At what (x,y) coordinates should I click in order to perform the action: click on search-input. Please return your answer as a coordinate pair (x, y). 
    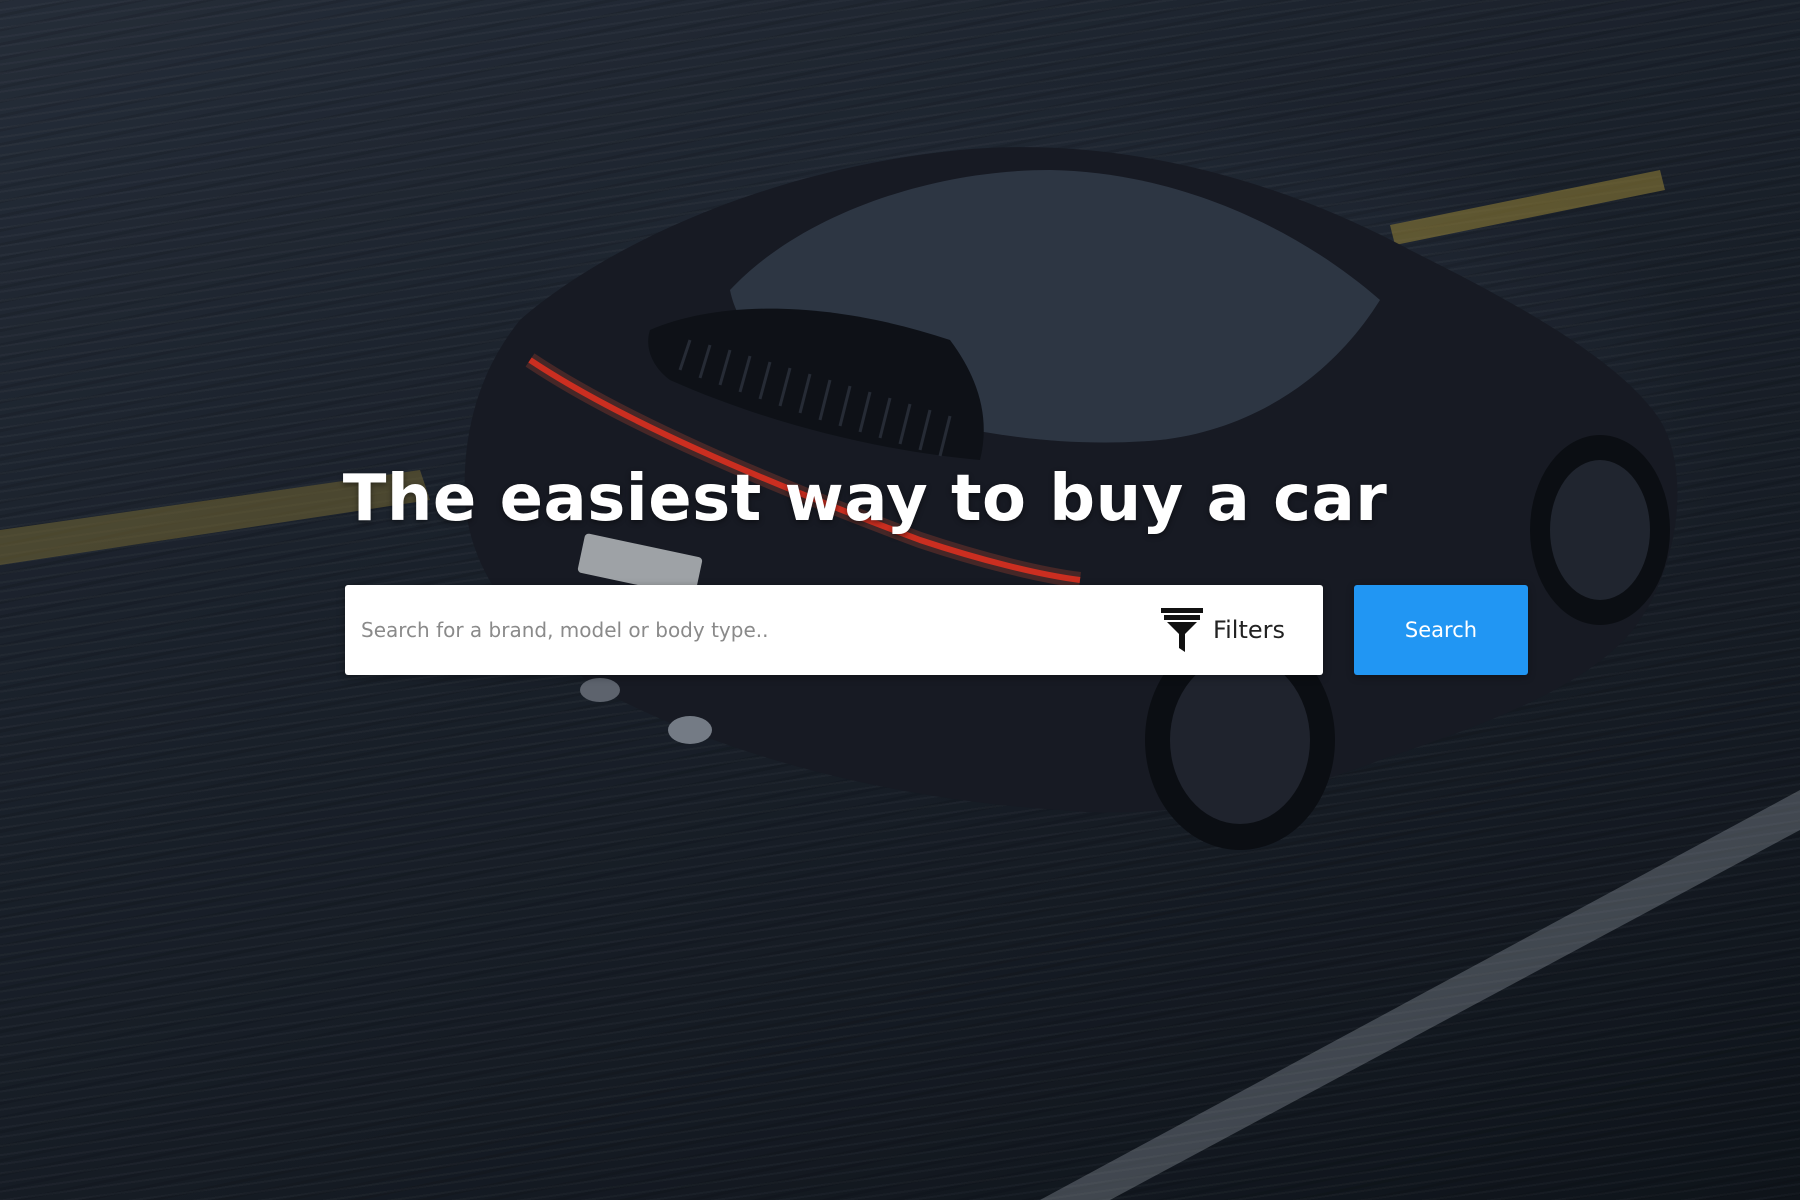
    Looking at the image, I should click on (746, 630).